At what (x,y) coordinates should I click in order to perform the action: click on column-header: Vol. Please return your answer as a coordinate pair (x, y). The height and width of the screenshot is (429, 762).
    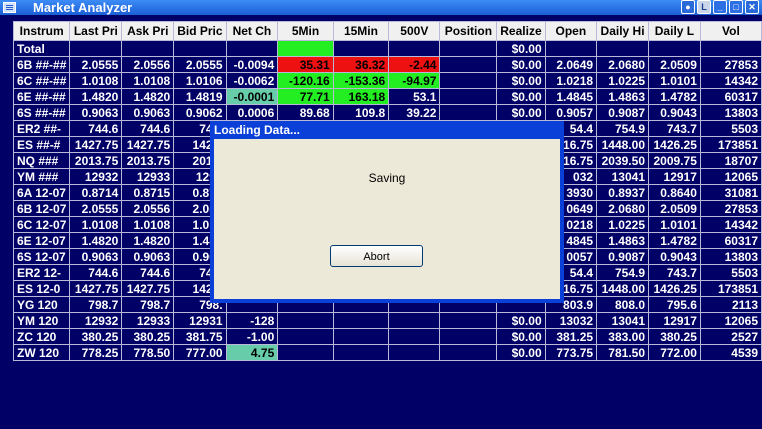
    Looking at the image, I should click on (730, 31).